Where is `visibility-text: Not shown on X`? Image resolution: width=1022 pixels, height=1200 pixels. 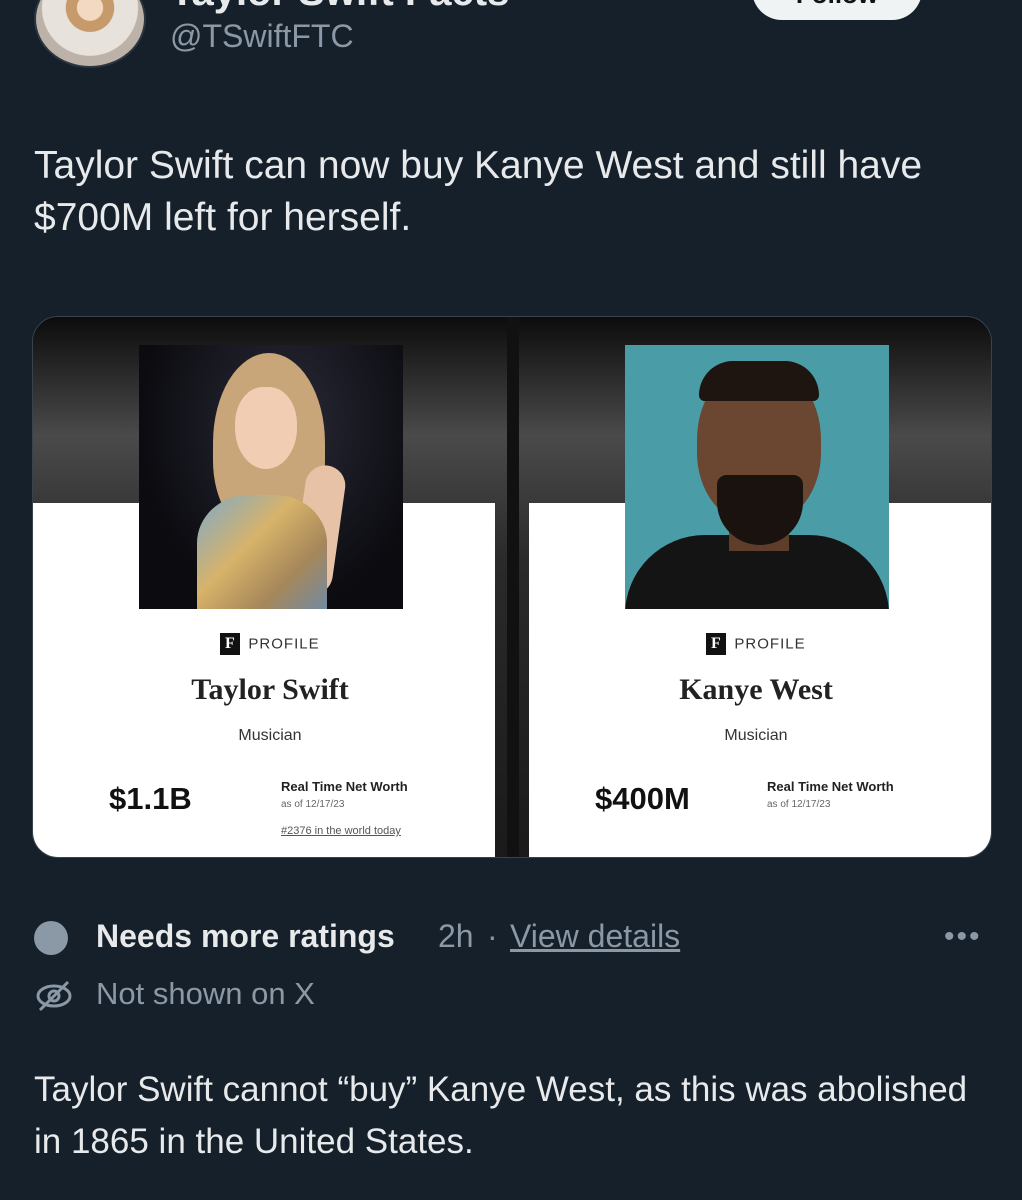 visibility-text: Not shown on X is located at coordinates (205, 993).